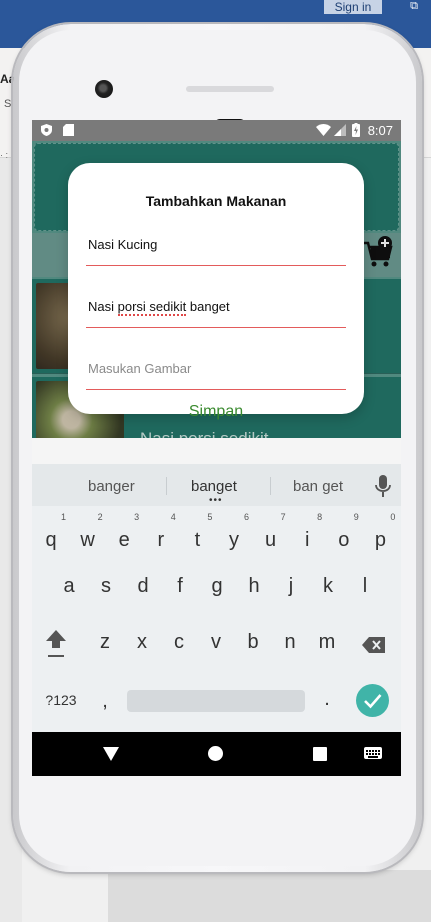 The image size is (431, 922). Describe the element at coordinates (216, 248) in the screenshot. I see `food-name-field: Nasi Kucing` at that location.